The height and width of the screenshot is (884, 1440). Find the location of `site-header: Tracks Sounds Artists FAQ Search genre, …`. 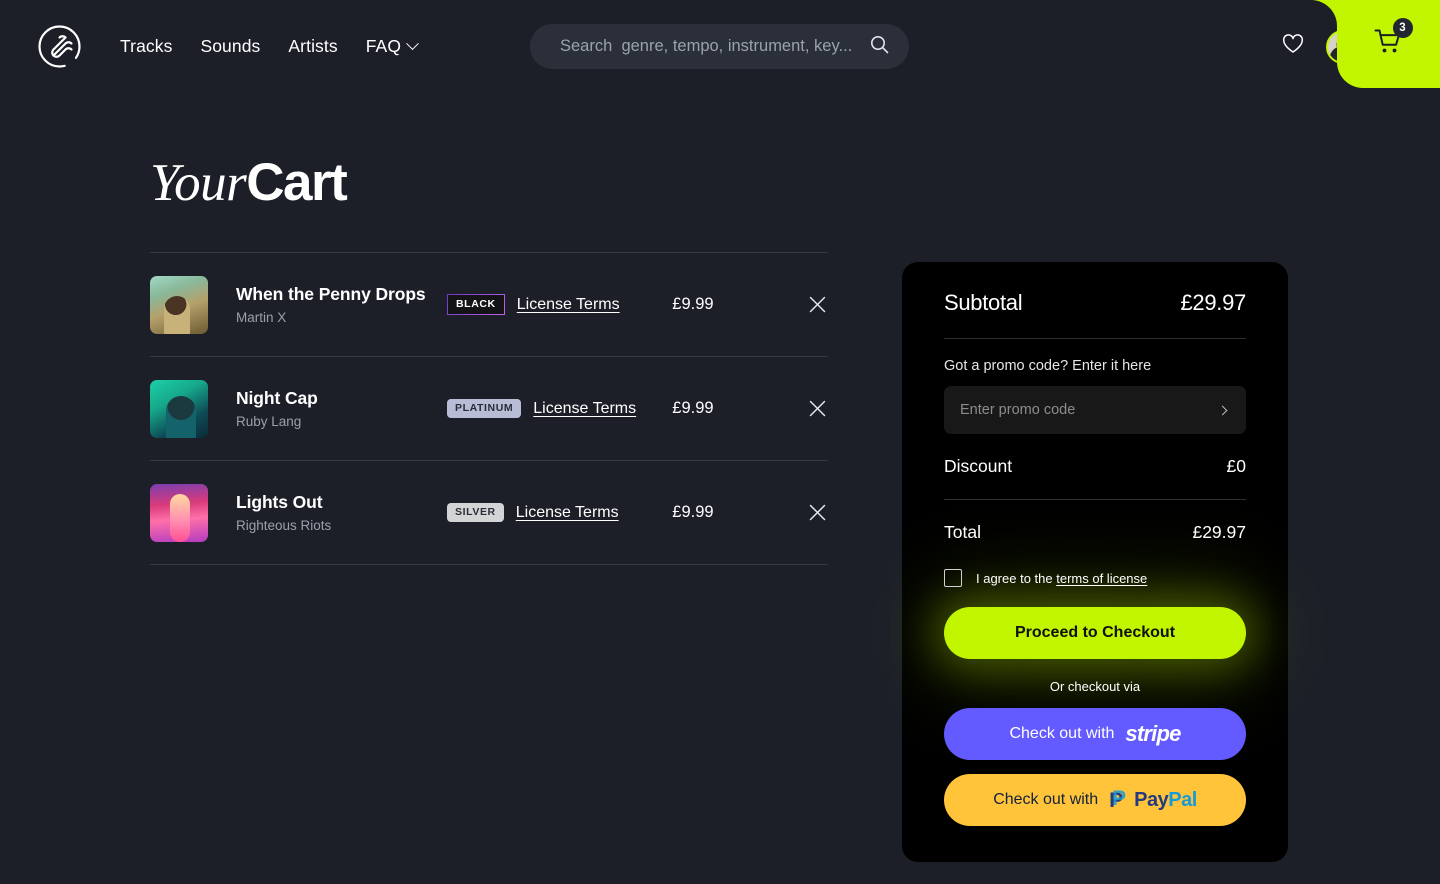

site-header: Tracks Sounds Artists FAQ Search genre, … is located at coordinates (720, 46).